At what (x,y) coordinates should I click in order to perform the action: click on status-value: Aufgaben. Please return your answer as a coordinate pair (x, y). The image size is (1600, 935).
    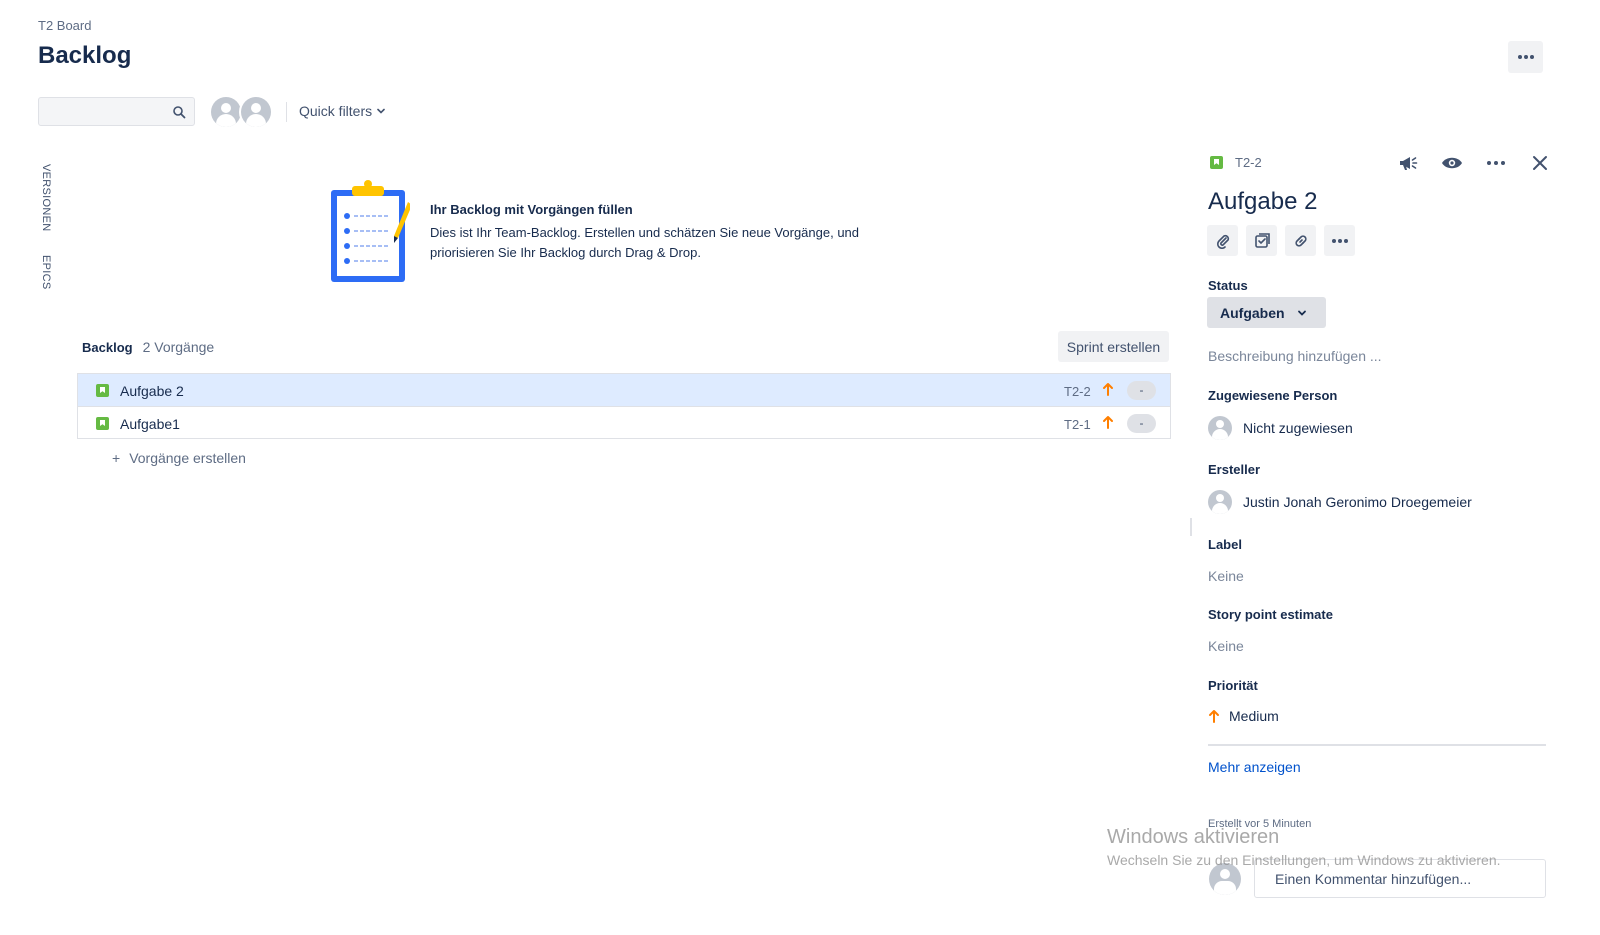
    Looking at the image, I should click on (1252, 312).